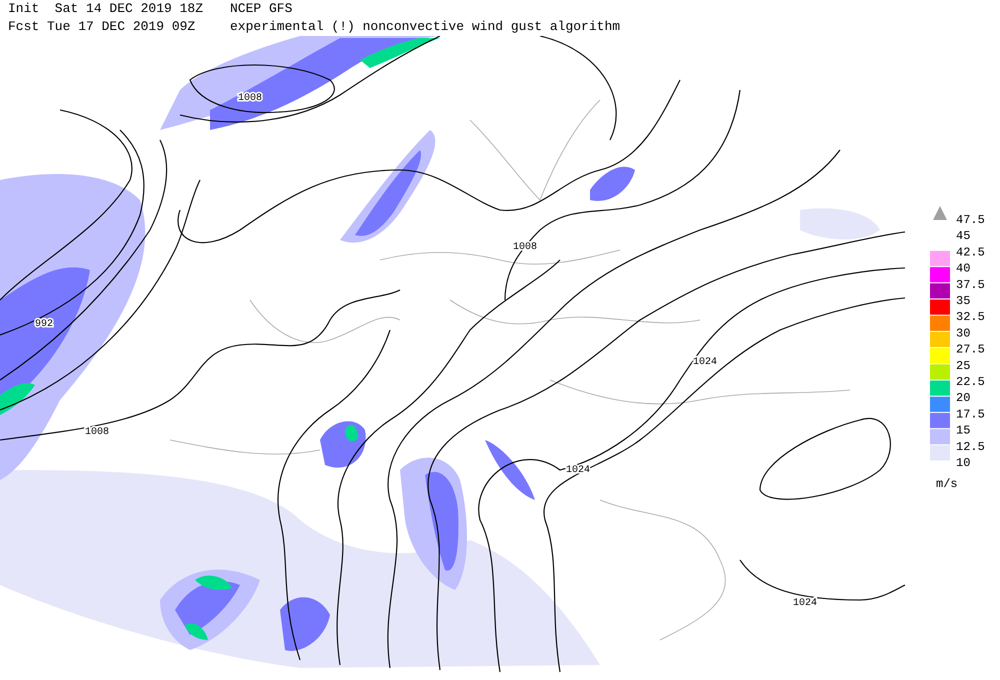 This screenshot has width=1000, height=680. Describe the element at coordinates (970, 252) in the screenshot. I see `legend-label: 42.5` at that location.